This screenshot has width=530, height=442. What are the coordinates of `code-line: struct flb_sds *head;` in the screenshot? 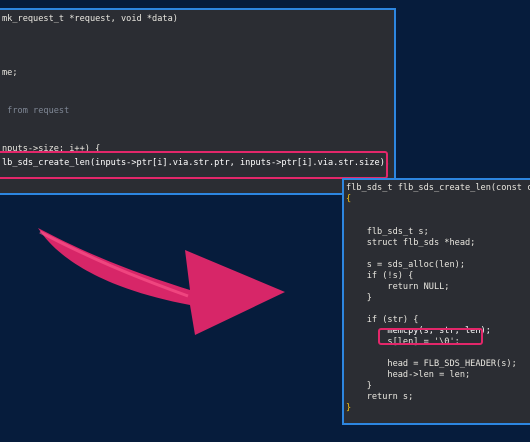 It's located at (411, 243).